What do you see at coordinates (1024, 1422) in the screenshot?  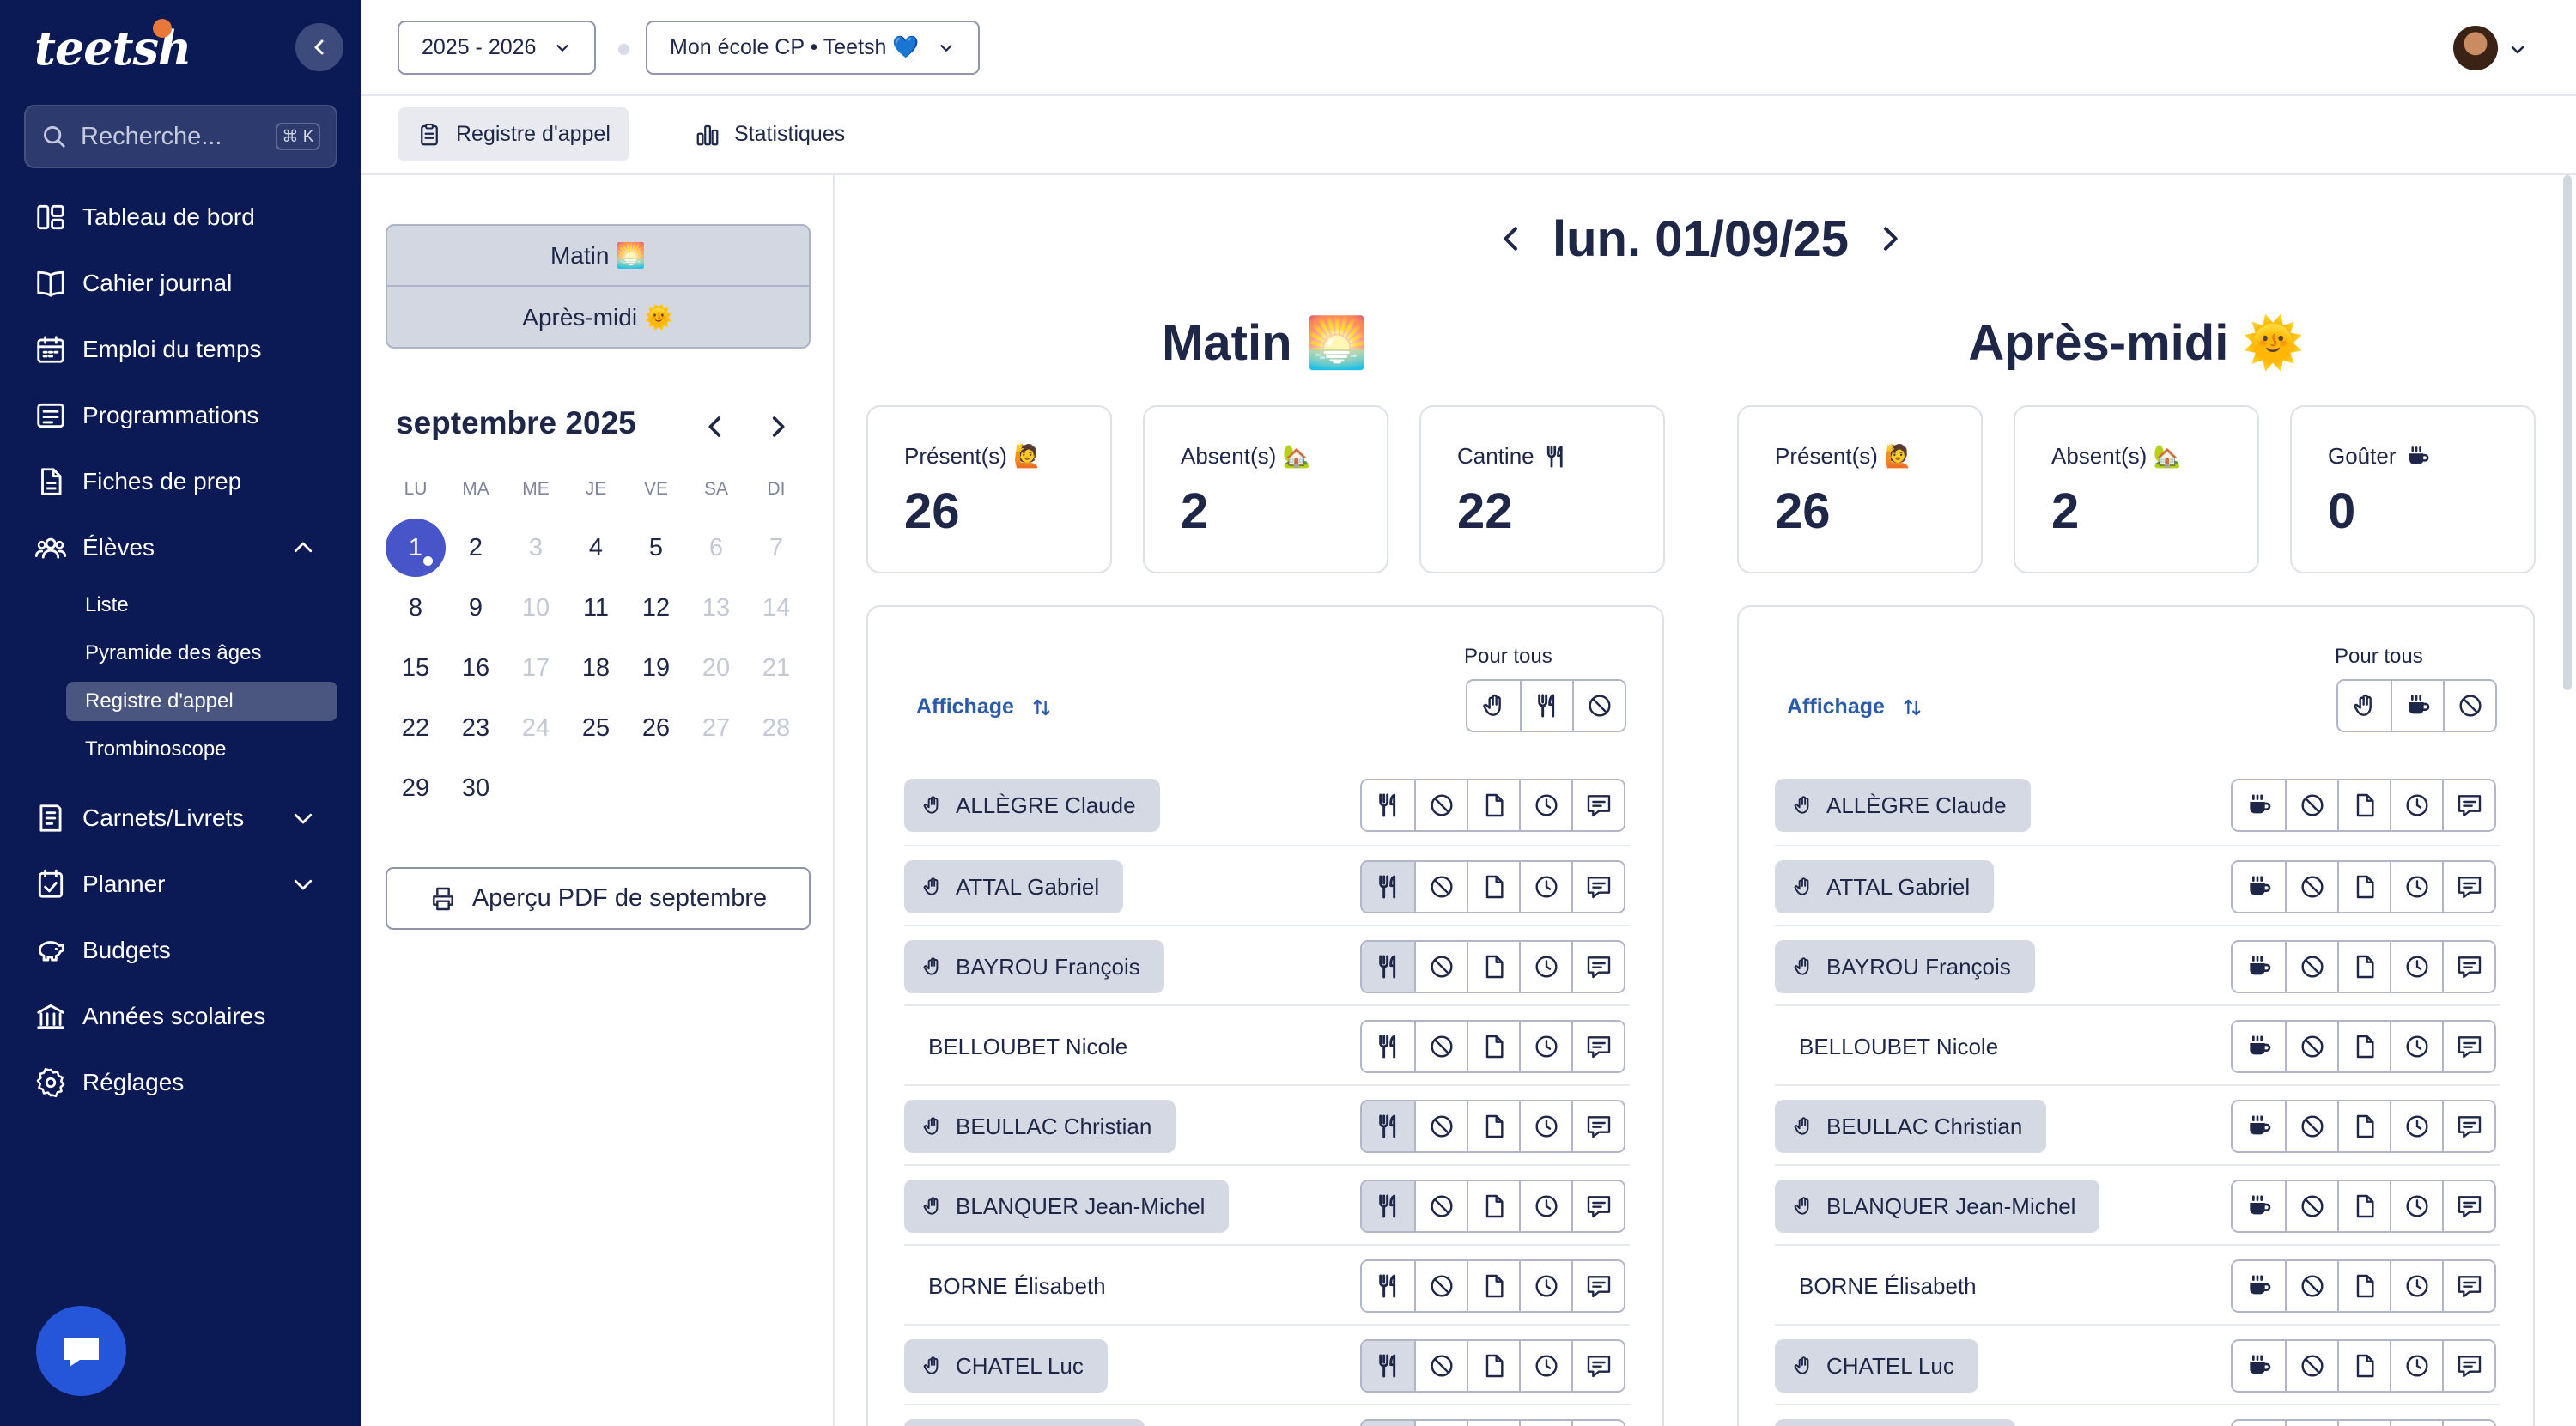 I see `student-present-pill: DARCOS Xavier` at bounding box center [1024, 1422].